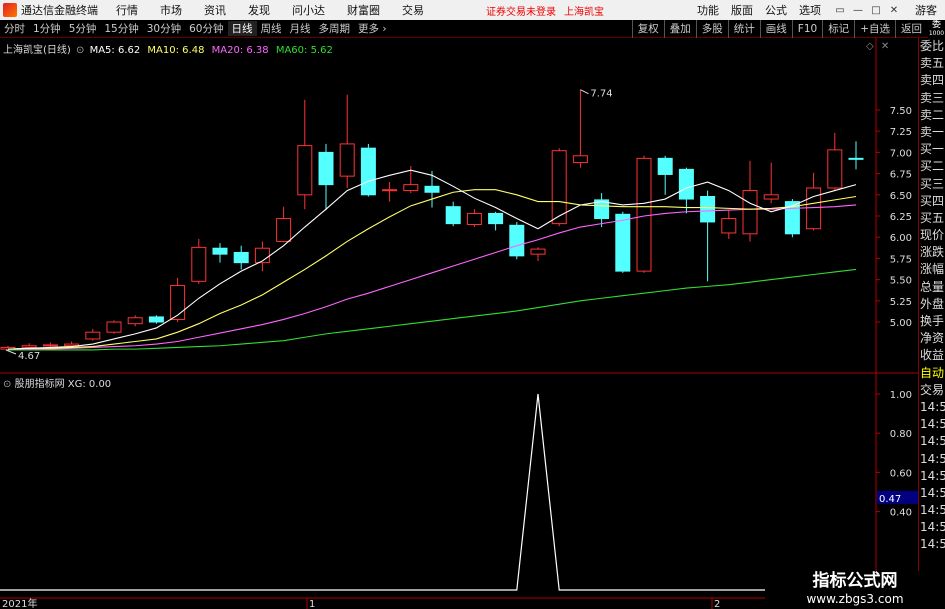 The height and width of the screenshot is (609, 945). Describe the element at coordinates (242, 28) in the screenshot. I see `period-daily: 日线` at that location.